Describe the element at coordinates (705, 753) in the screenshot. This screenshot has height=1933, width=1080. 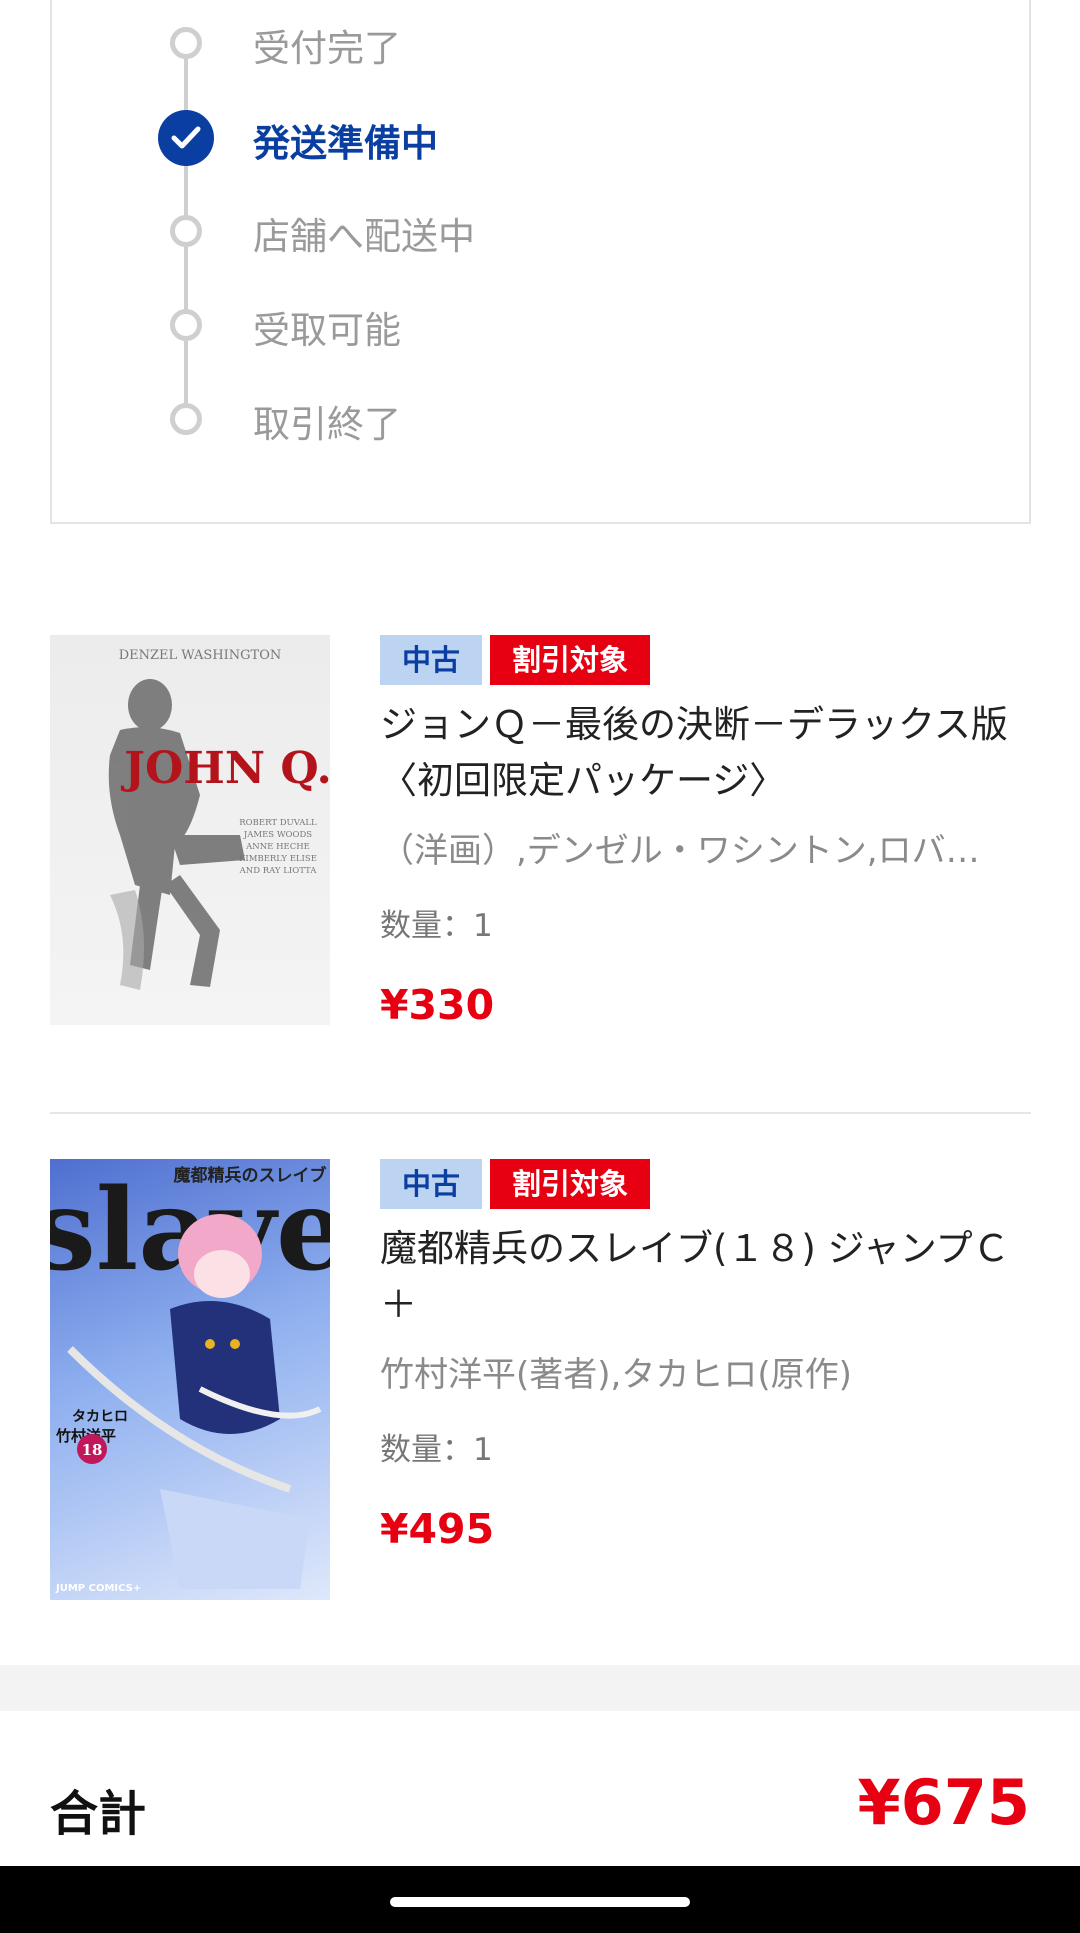
I see `product-title: ジョンＱ－最後の決断－デラックス版〈初回限定パッケージ〉` at that location.